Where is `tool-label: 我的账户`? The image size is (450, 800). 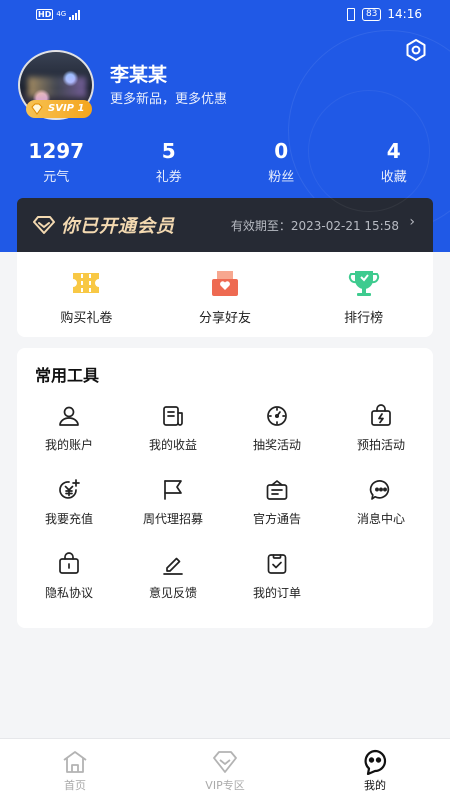 tool-label: 我的账户 is located at coordinates (68, 445).